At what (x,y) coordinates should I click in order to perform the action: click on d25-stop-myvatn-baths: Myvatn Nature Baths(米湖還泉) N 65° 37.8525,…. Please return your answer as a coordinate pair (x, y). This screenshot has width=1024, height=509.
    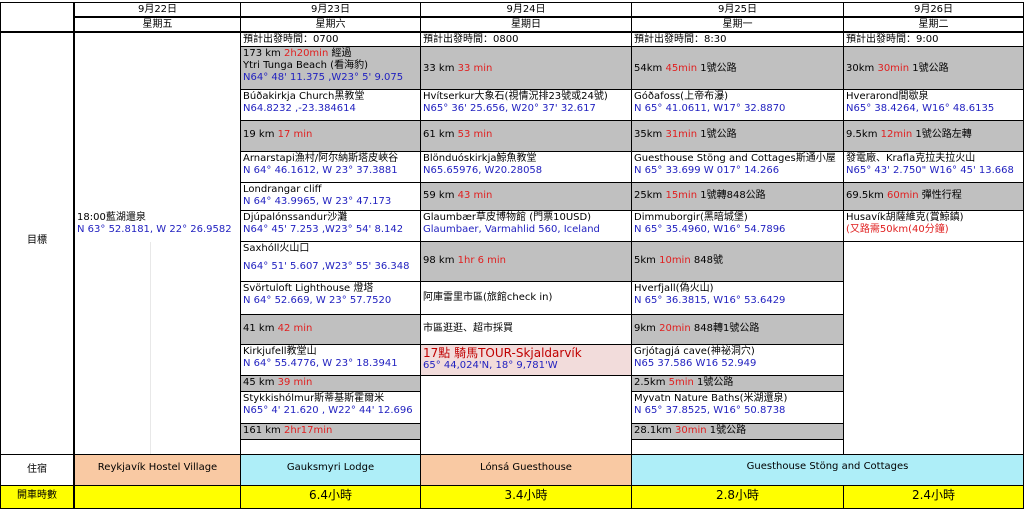
    Looking at the image, I should click on (737, 407).